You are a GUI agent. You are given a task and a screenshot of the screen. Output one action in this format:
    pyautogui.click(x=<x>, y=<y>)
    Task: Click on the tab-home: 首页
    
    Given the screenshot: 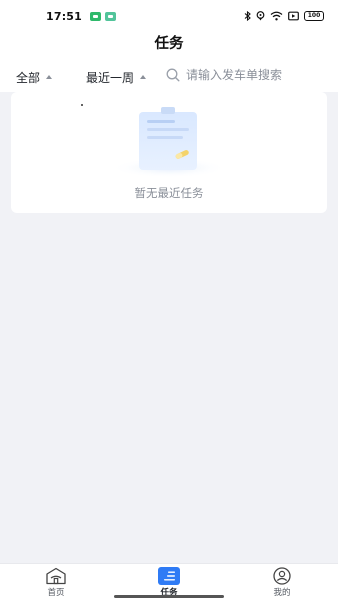 What is the action you would take?
    pyautogui.click(x=56, y=582)
    